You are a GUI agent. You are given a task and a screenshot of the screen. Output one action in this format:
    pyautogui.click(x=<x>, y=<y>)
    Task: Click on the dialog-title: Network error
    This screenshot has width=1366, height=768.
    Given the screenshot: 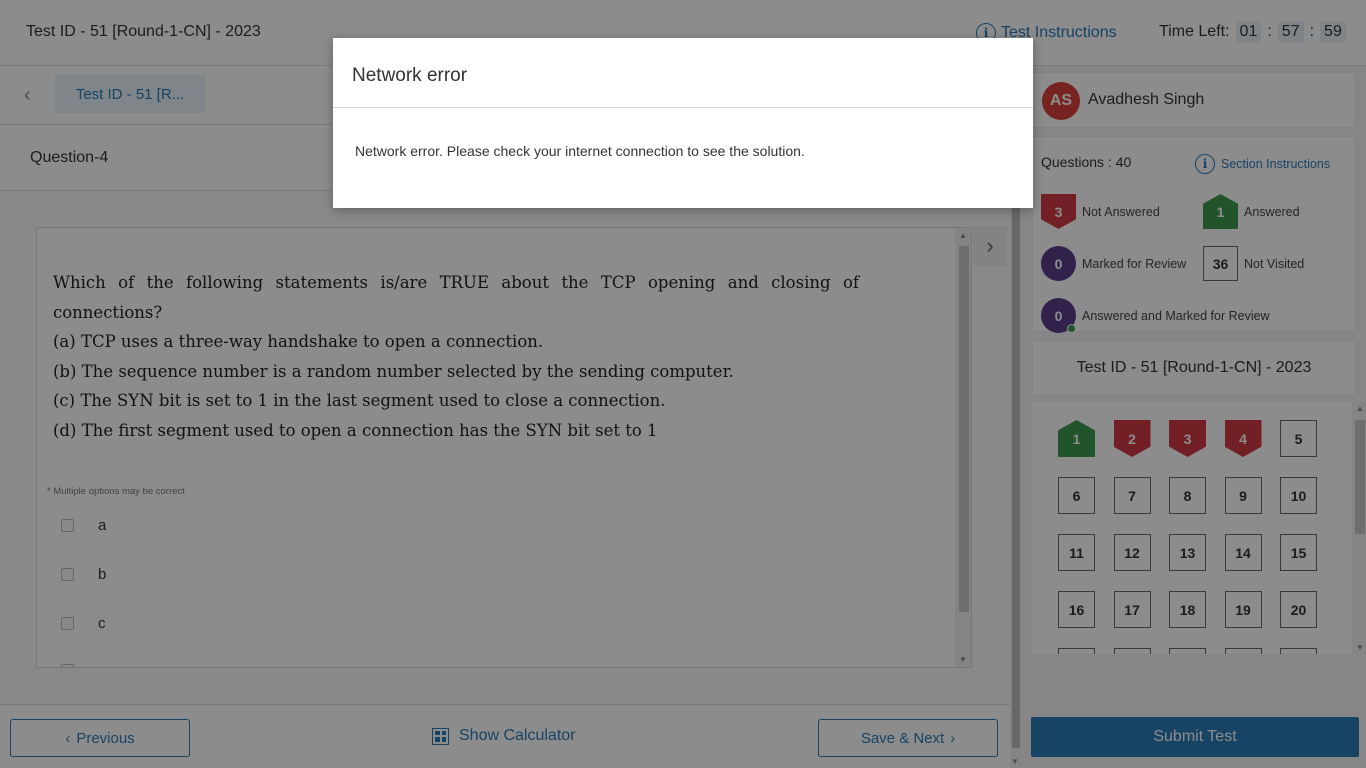 What is the action you would take?
    pyautogui.click(x=410, y=75)
    